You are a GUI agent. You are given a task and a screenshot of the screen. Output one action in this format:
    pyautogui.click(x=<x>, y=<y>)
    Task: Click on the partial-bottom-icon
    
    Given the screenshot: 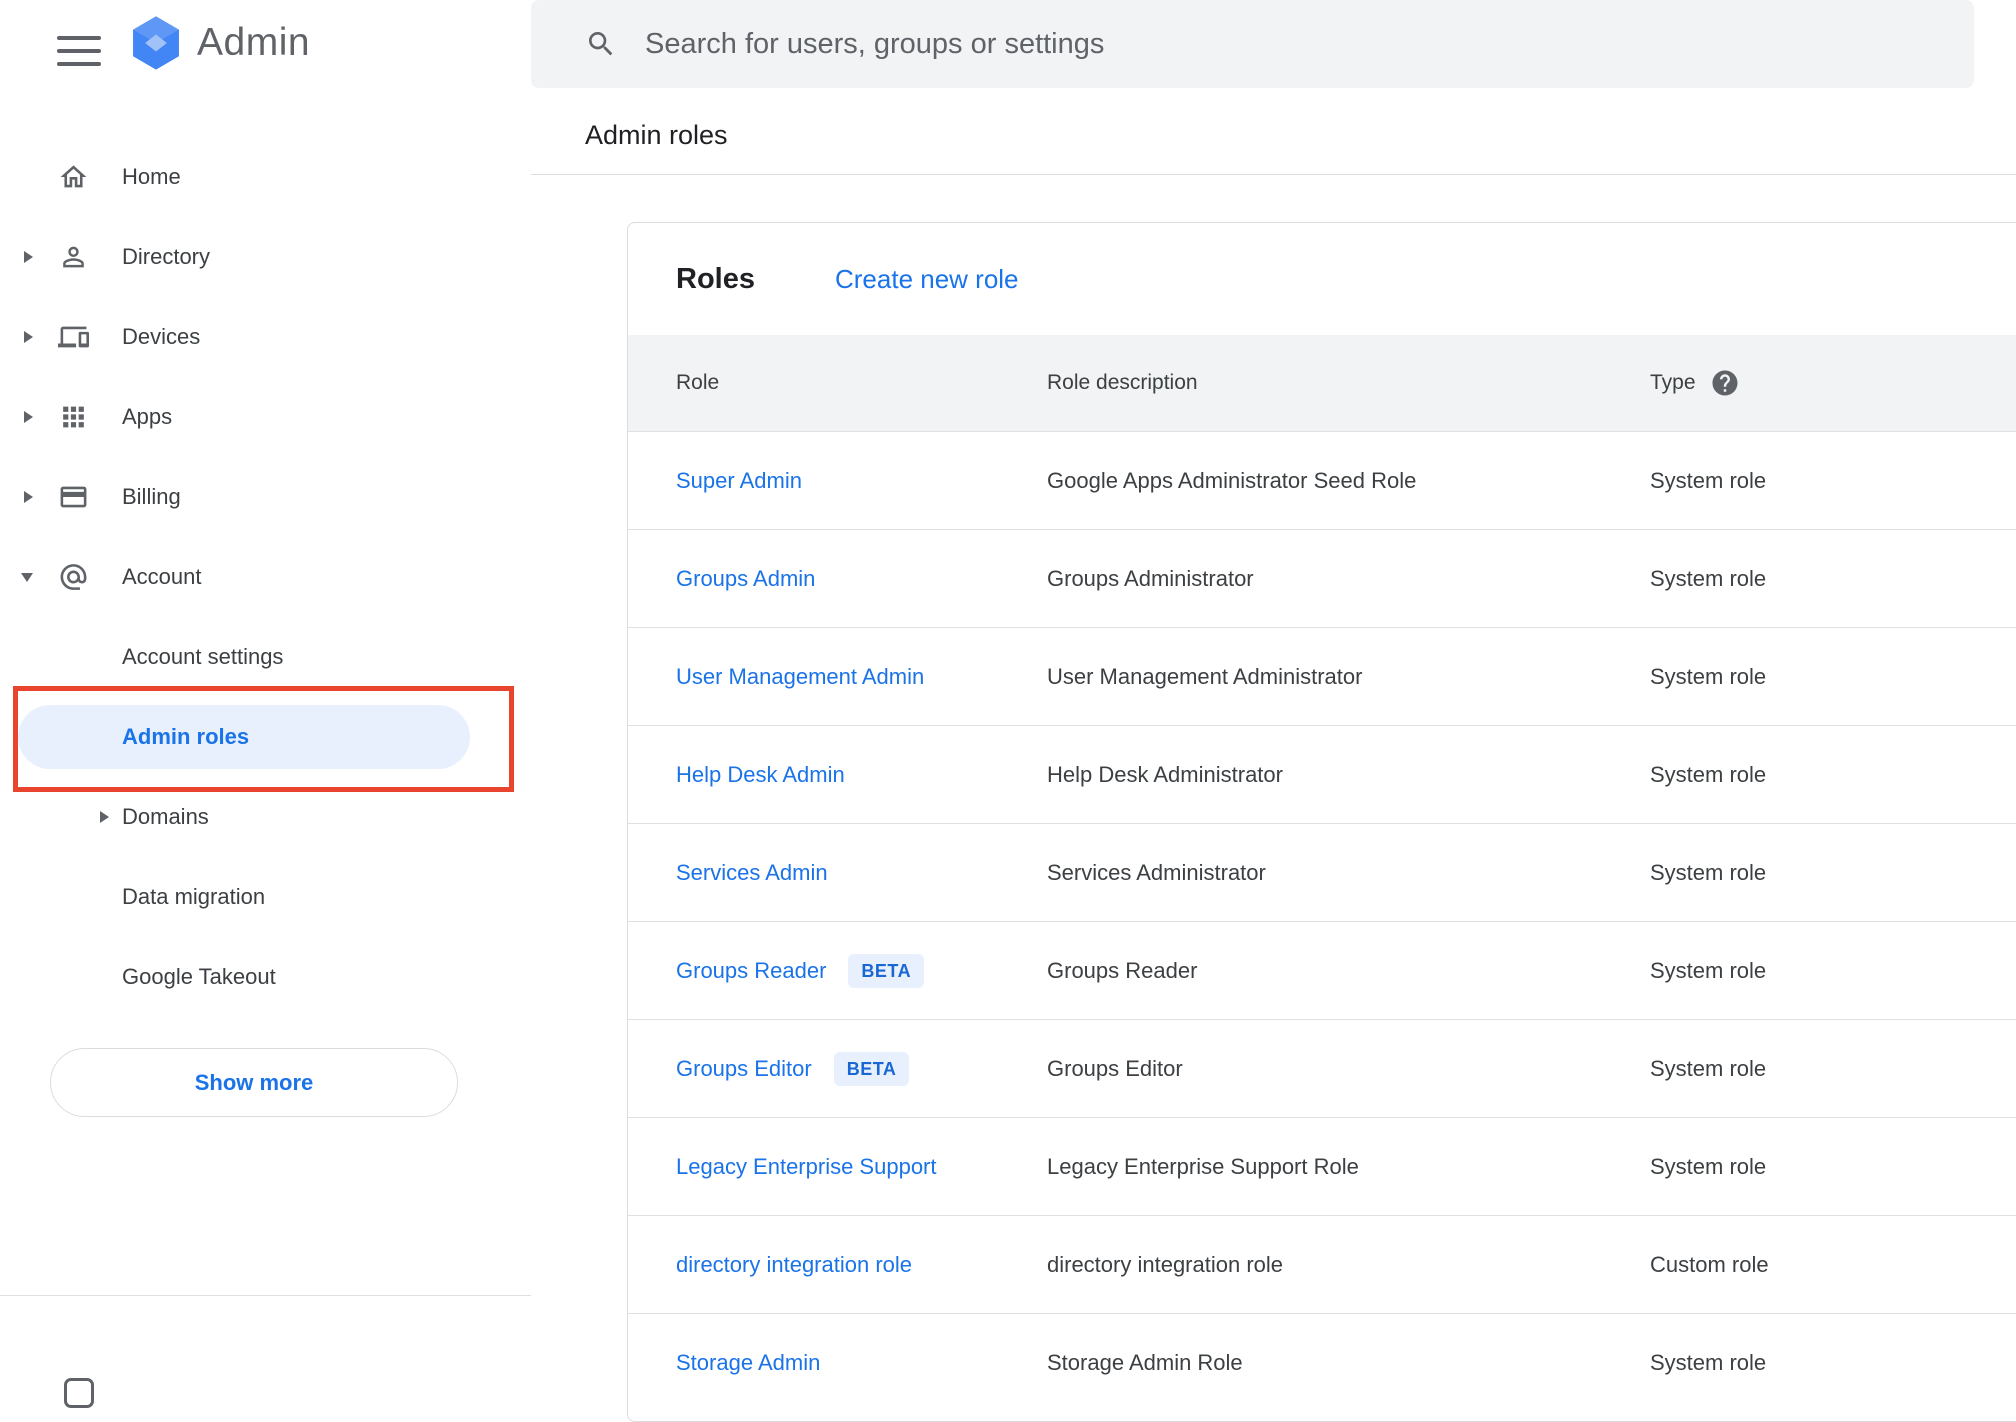 What is the action you would take?
    pyautogui.click(x=79, y=1393)
    